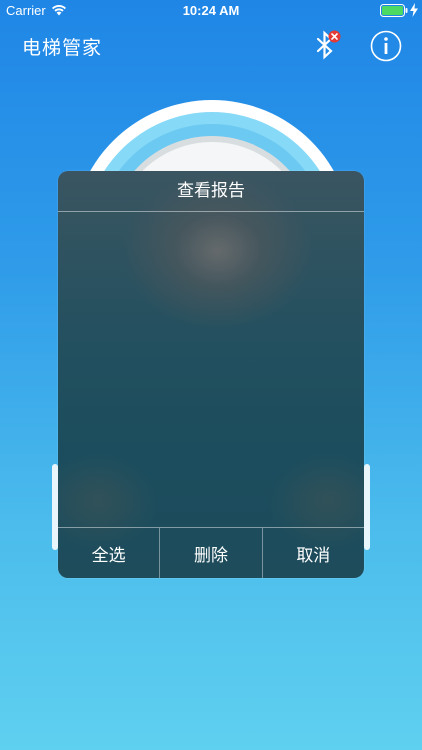 The height and width of the screenshot is (750, 422). What do you see at coordinates (327, 46) in the screenshot?
I see `bluetooth-disconnected-icon` at bounding box center [327, 46].